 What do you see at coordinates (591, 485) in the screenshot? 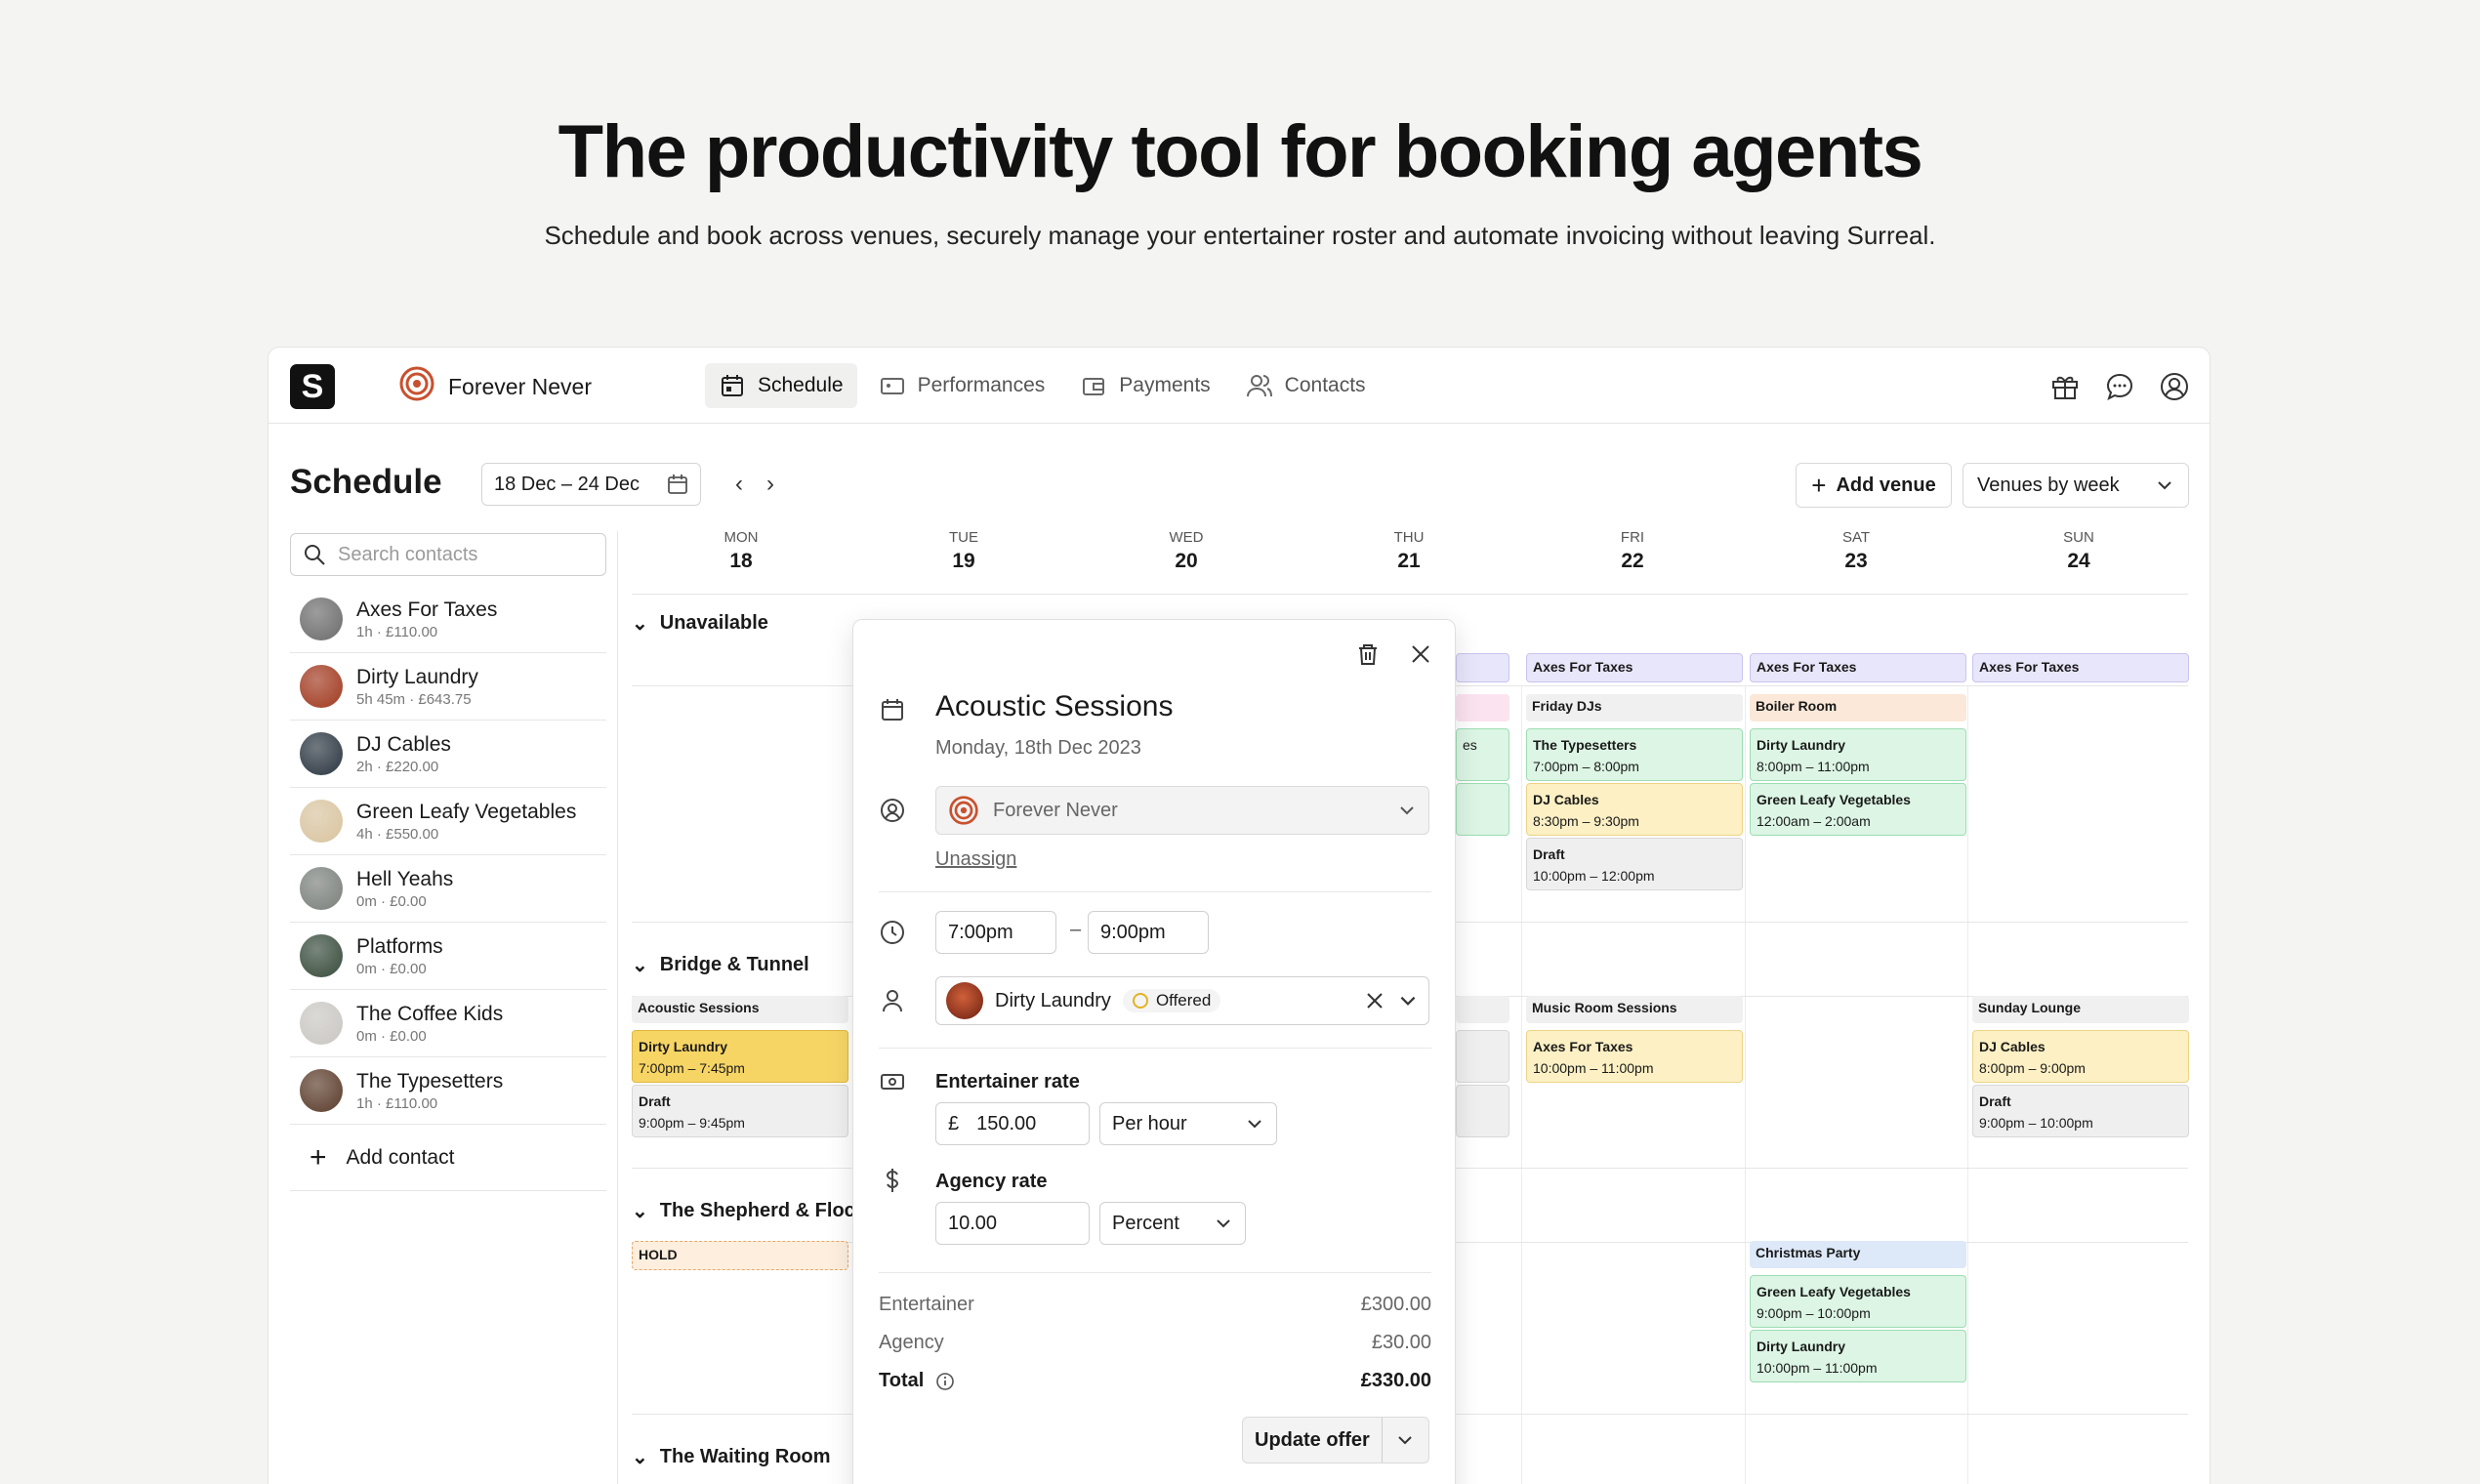
I see `date-range-picker: 18 Dec – 24 Dec` at bounding box center [591, 485].